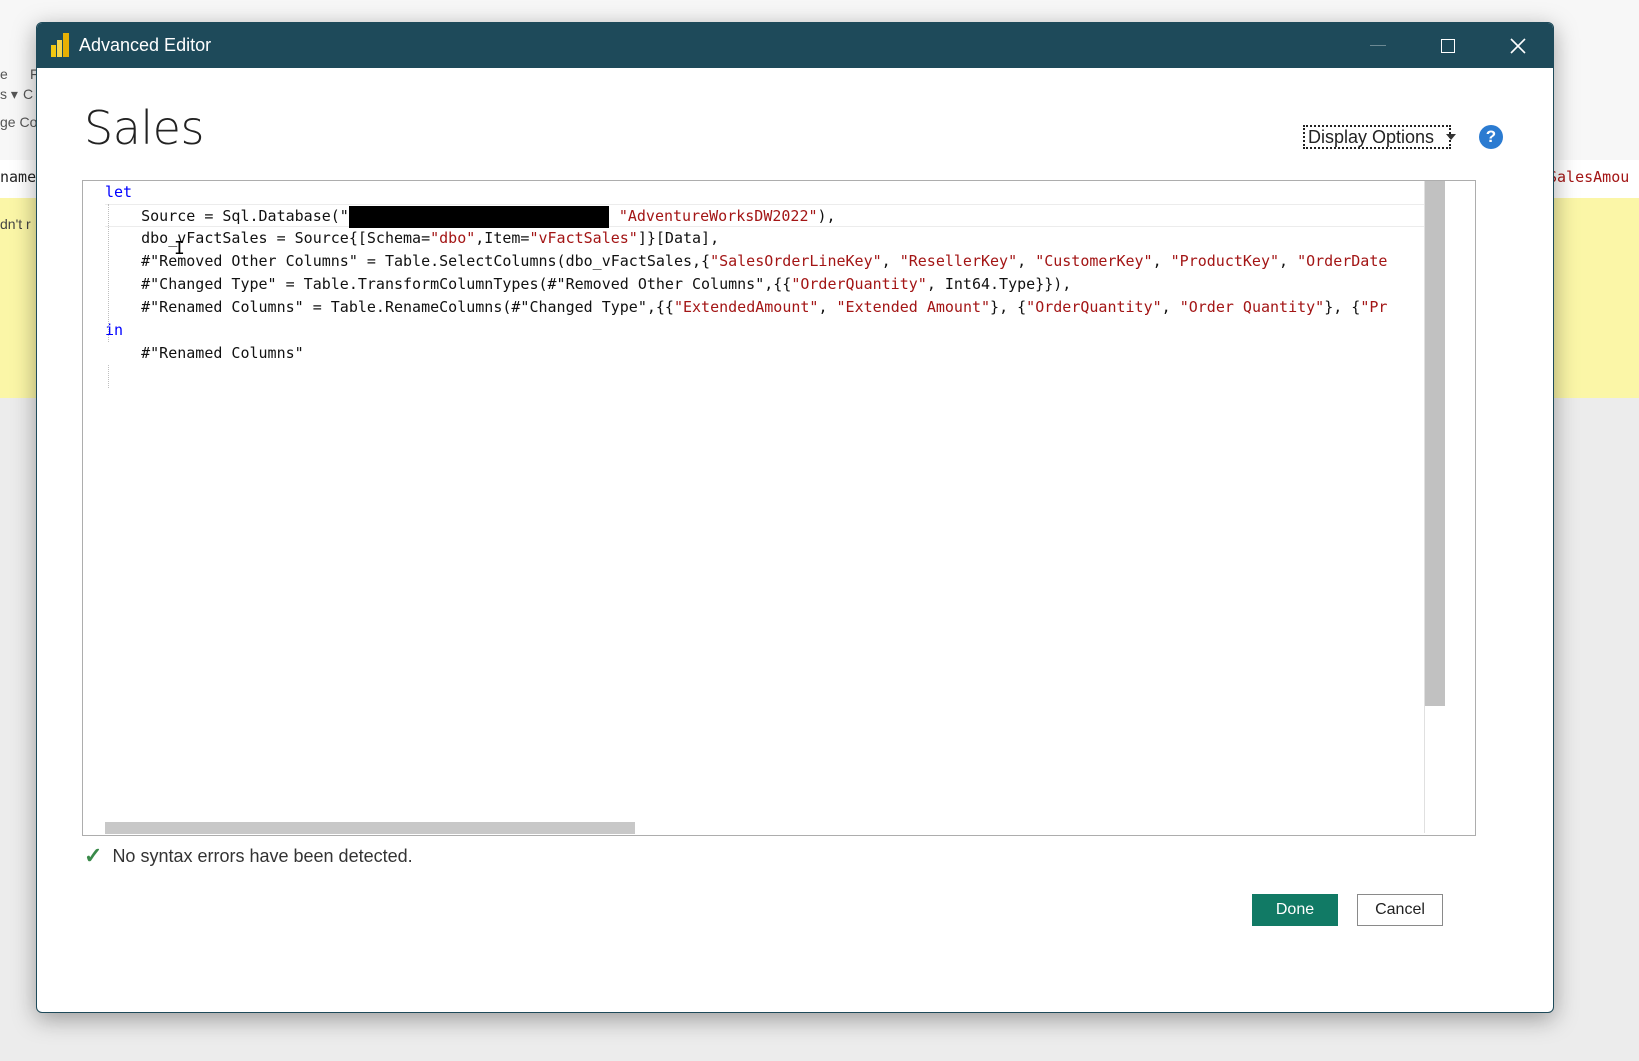 The height and width of the screenshot is (1061, 1639). I want to click on code-line: in, so click(765, 330).